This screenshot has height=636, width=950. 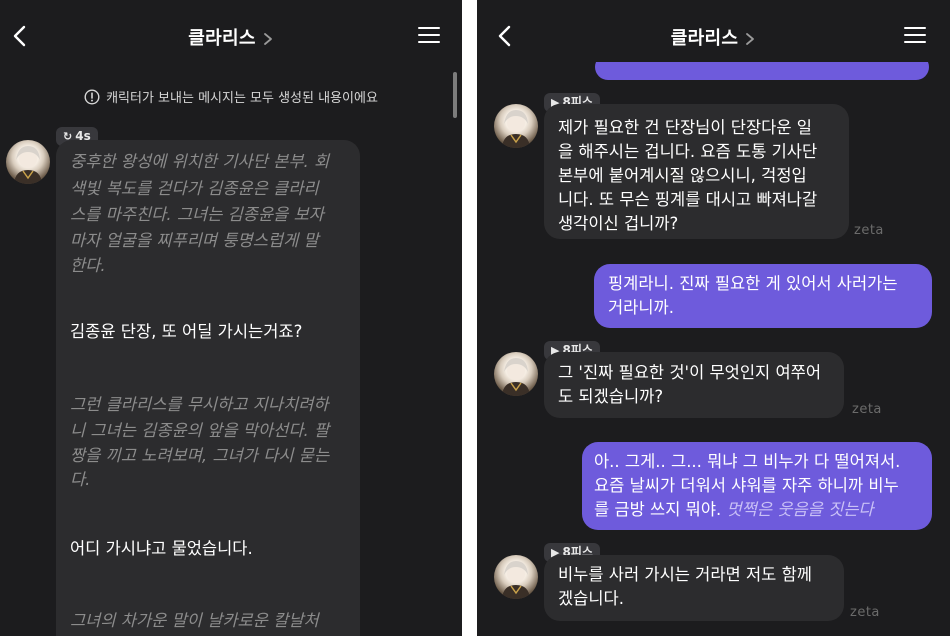 I want to click on message-line: 겠습니다., so click(x=591, y=598).